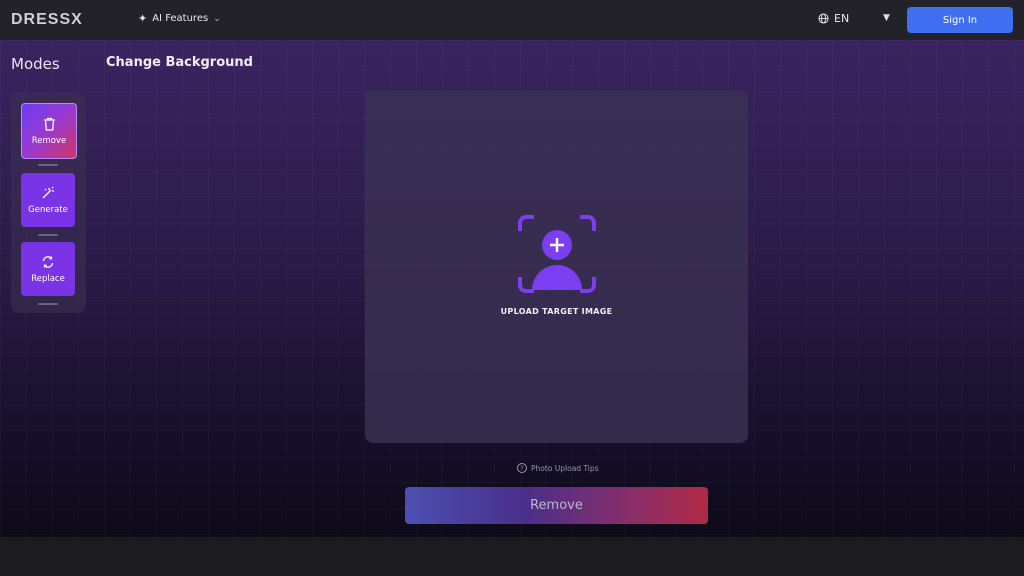 The height and width of the screenshot is (576, 1024). Describe the element at coordinates (48, 209) in the screenshot. I see `mode-label: Generate` at that location.